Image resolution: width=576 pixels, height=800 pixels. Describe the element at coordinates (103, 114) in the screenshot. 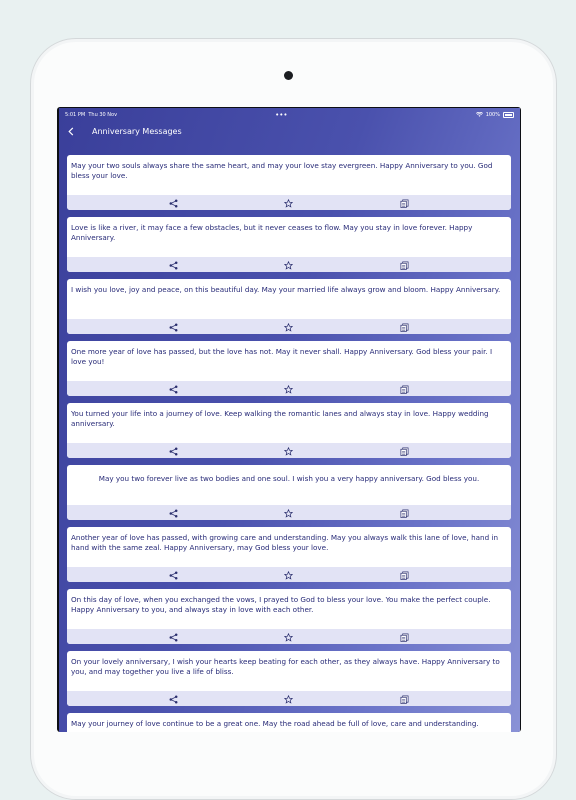

I see `status-date: Thu 30 Nov` at that location.